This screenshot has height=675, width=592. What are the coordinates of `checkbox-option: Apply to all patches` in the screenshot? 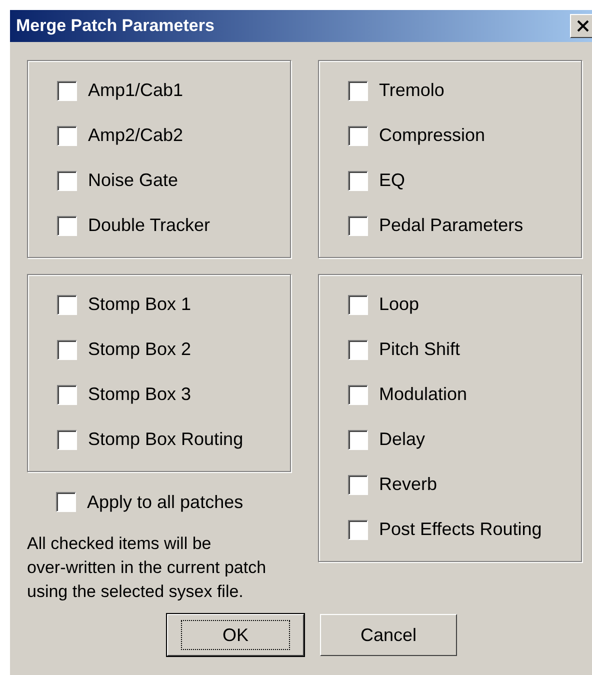 It's located at (159, 502).